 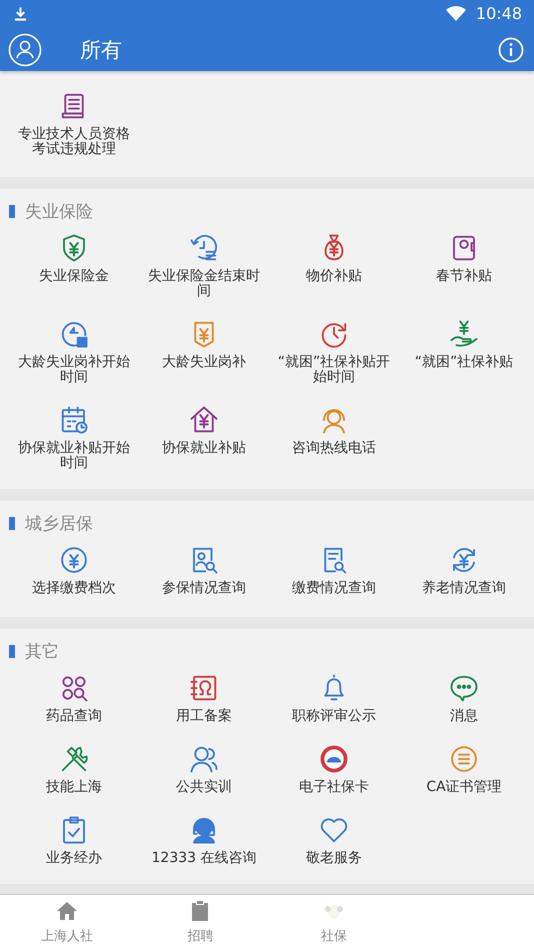 What do you see at coordinates (204, 759) in the screenshot?
I see `people-icon` at bounding box center [204, 759].